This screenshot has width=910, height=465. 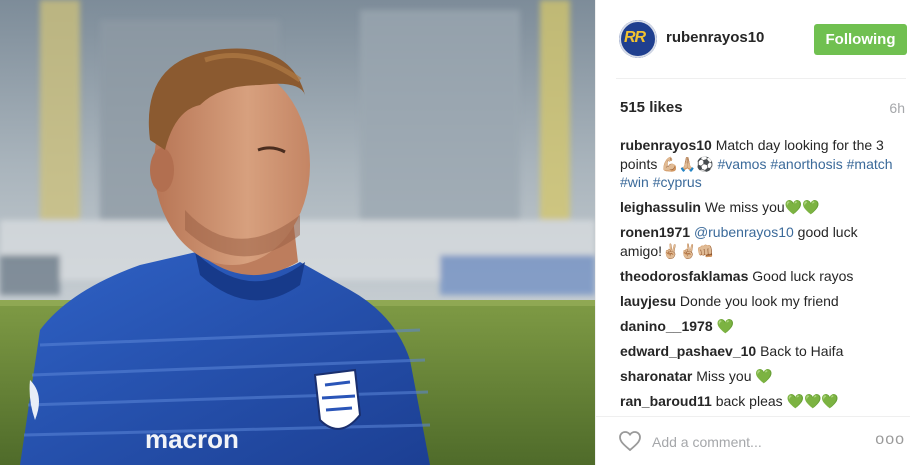 I want to click on hashtag: #match, so click(x=870, y=164).